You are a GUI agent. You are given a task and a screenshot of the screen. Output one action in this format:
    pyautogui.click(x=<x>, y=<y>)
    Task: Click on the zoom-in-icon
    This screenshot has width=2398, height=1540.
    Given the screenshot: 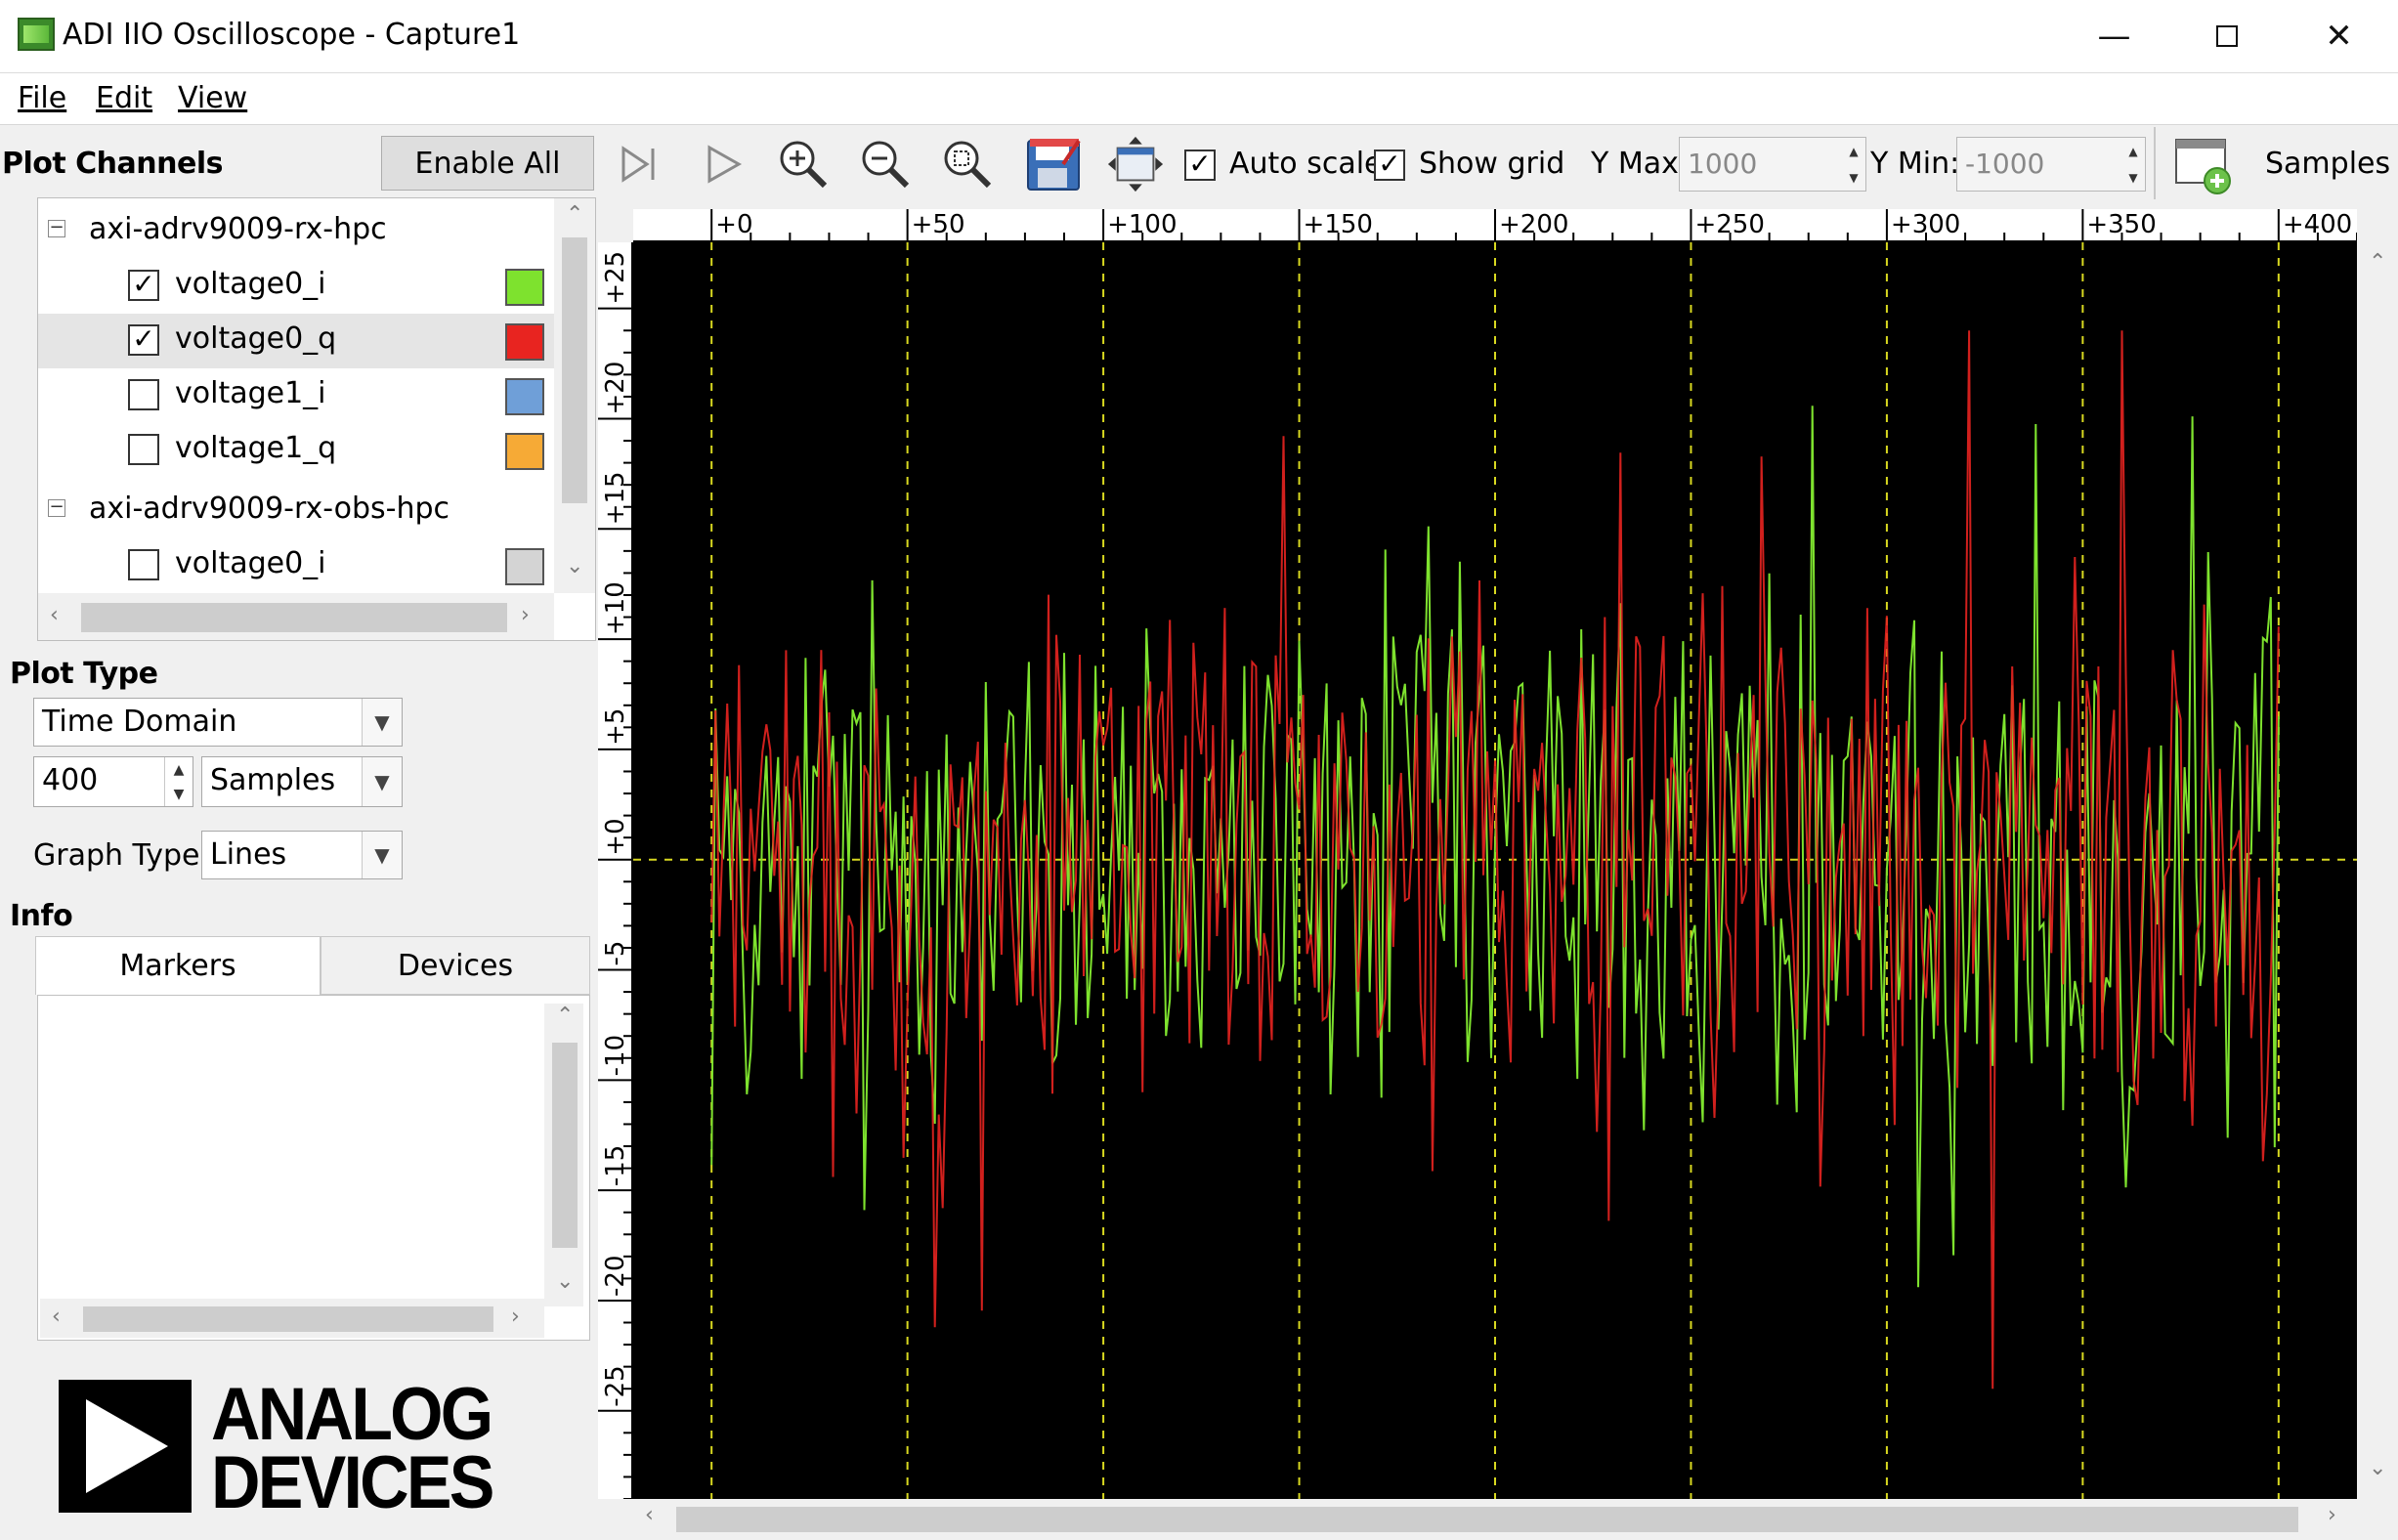 What is the action you would take?
    pyautogui.click(x=804, y=165)
    